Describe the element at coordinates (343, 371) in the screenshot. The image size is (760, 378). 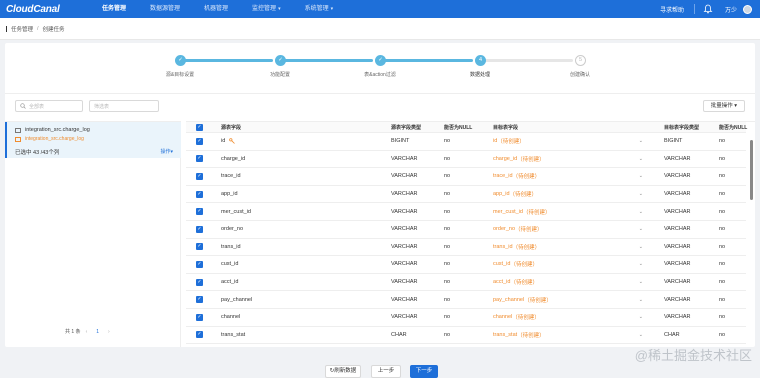
I see `refresh-data-button: ↻刷新数据` at that location.